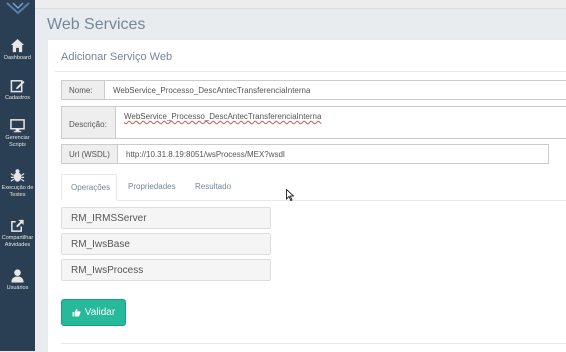 This screenshot has width=566, height=352. Describe the element at coordinates (17, 45) in the screenshot. I see `home-icon` at that location.